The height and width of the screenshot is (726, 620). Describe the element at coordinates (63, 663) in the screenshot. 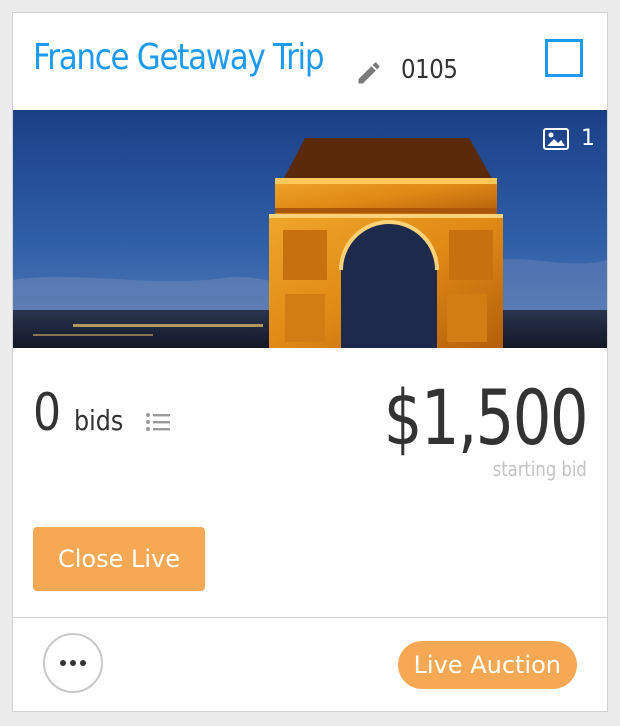

I see `ellipsis-icon` at that location.